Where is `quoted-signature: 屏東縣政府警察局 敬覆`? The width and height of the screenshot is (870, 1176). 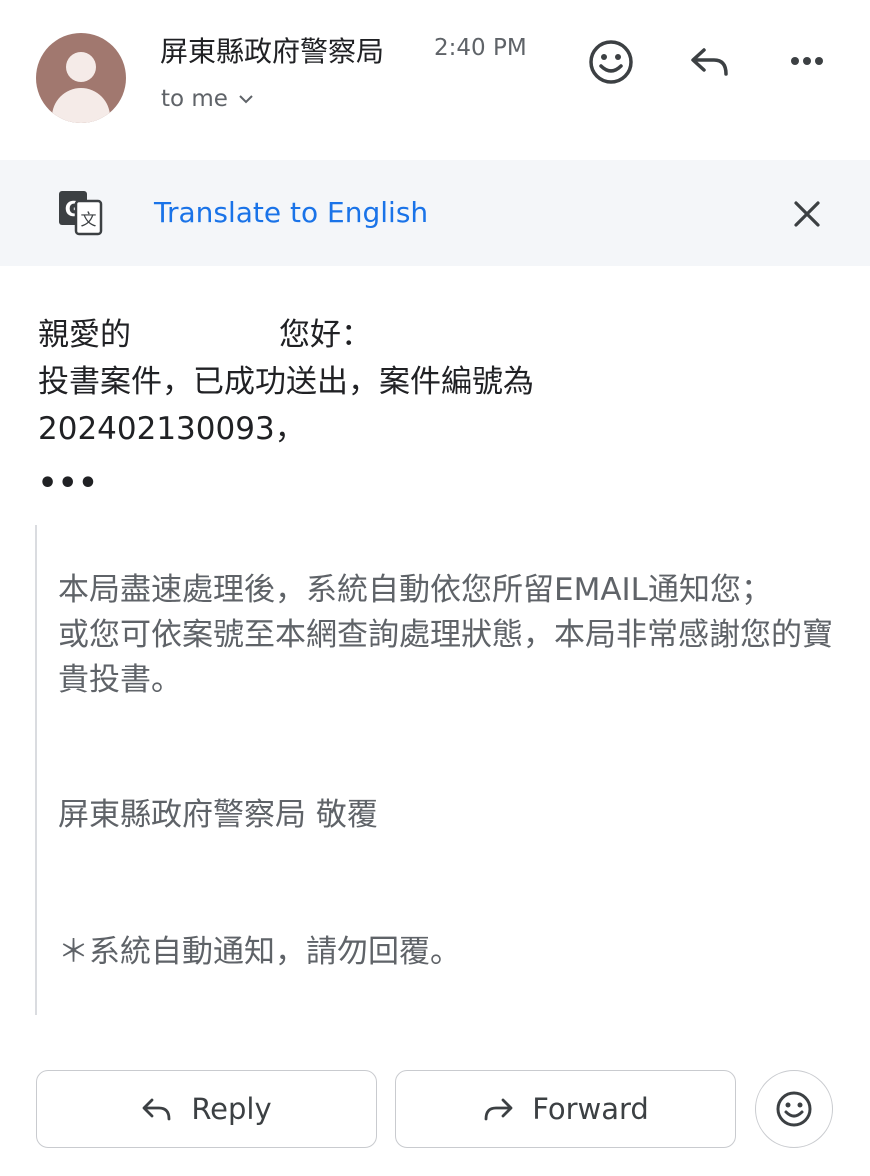
quoted-signature: 屏東縣政府警察局 敬覆 is located at coordinates (218, 815).